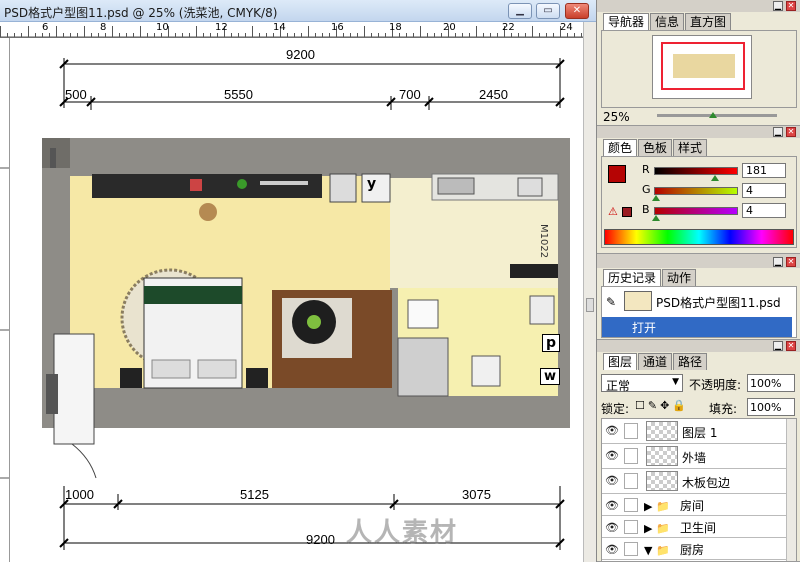  I want to click on red-slider-handle, so click(715, 178).